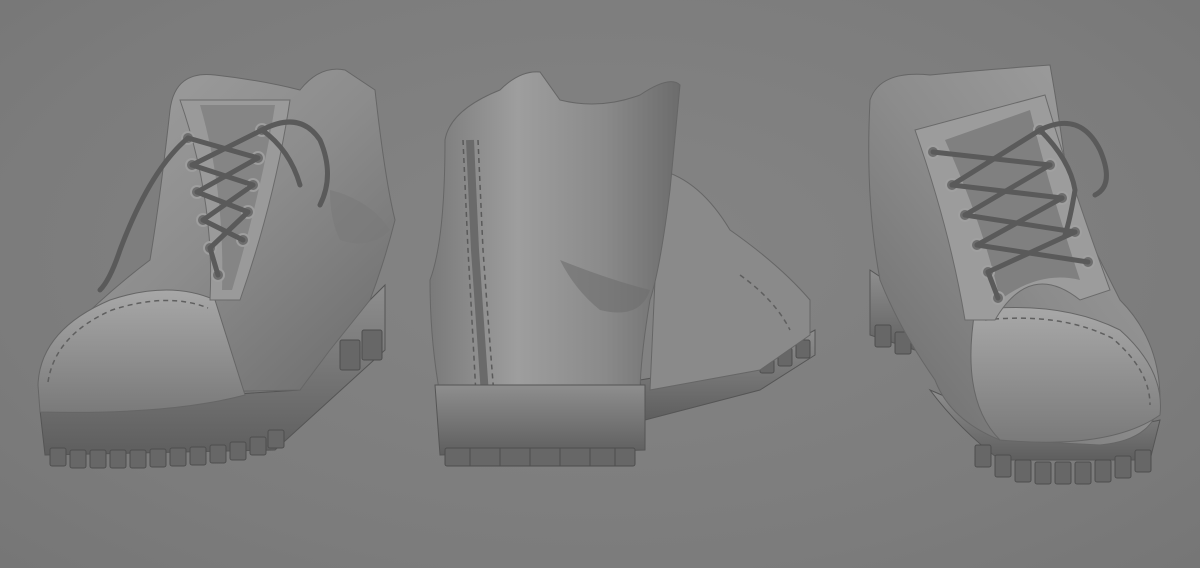 The width and height of the screenshot is (1200, 568). I want to click on heel-lugs, so click(540, 457).